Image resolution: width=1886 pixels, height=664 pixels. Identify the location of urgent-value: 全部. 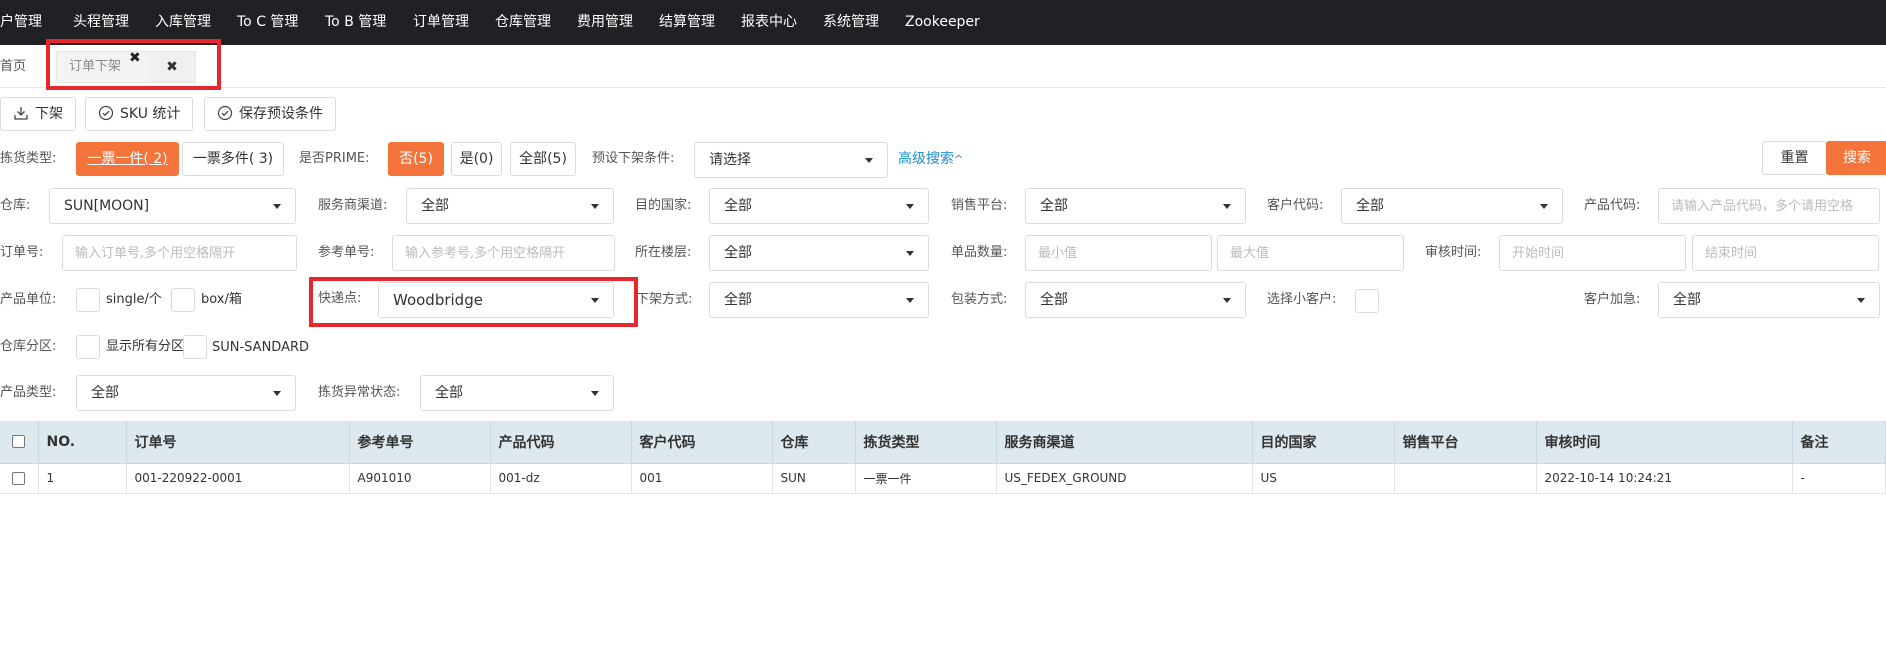
(1687, 300).